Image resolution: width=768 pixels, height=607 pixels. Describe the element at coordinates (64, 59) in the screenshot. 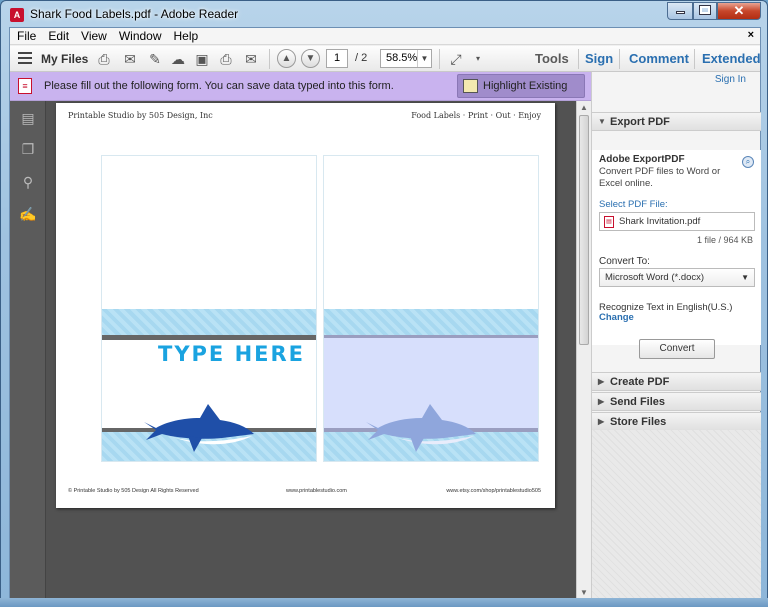

I see `my-files-button: My Files` at that location.